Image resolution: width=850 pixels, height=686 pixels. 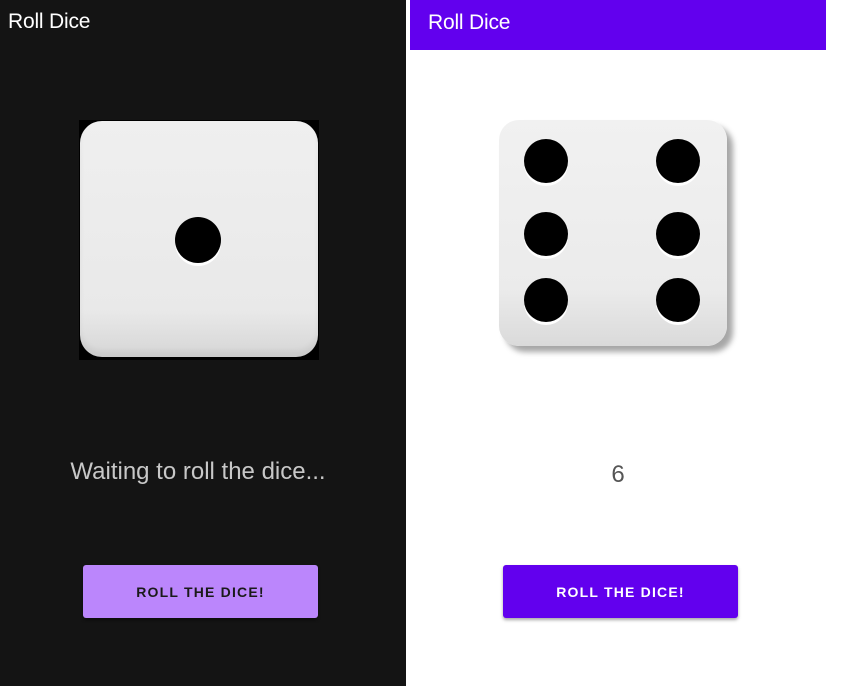 I want to click on dice-six-icon, so click(x=613, y=233).